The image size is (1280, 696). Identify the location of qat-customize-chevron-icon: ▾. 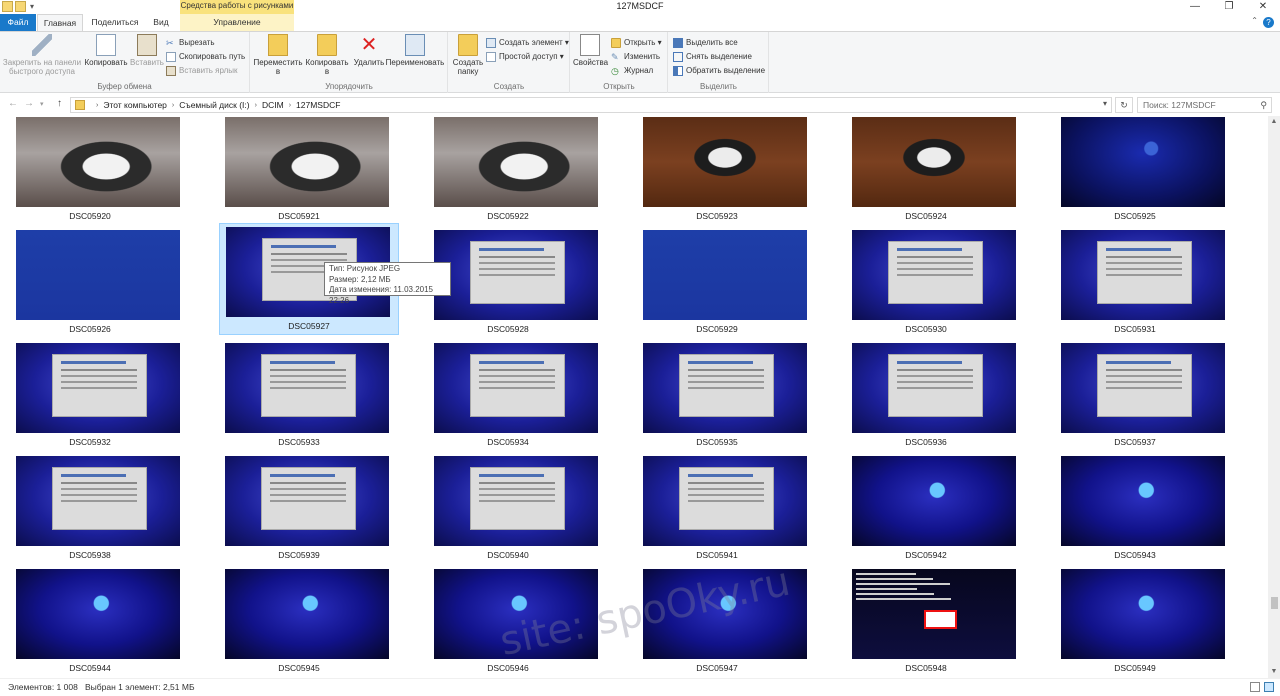
(32, 6).